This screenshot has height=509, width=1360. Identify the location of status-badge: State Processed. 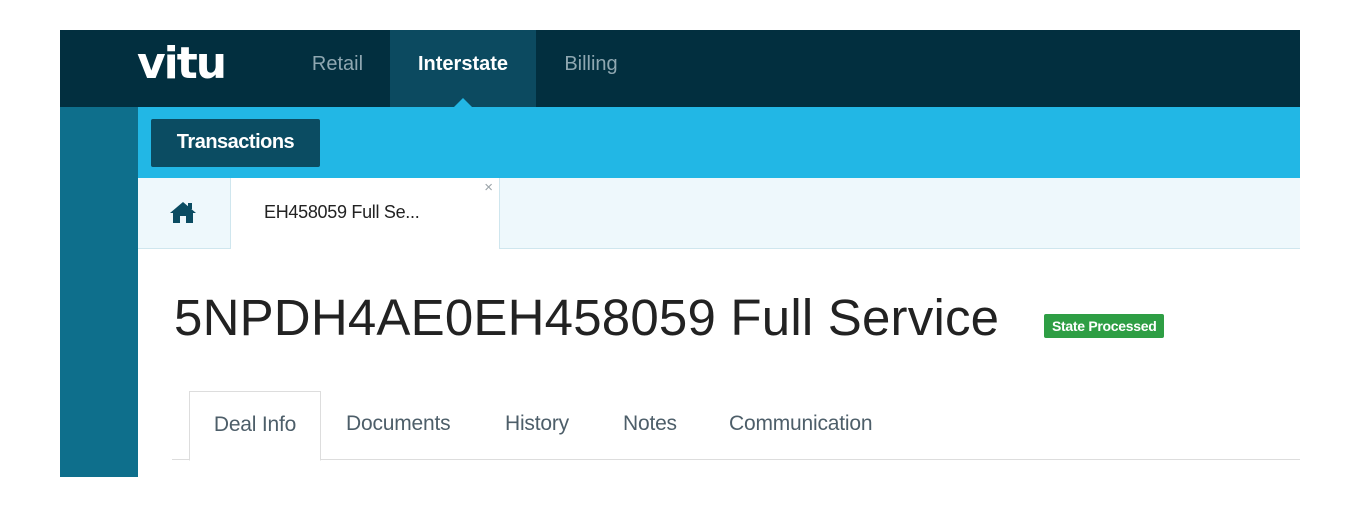
(1104, 326).